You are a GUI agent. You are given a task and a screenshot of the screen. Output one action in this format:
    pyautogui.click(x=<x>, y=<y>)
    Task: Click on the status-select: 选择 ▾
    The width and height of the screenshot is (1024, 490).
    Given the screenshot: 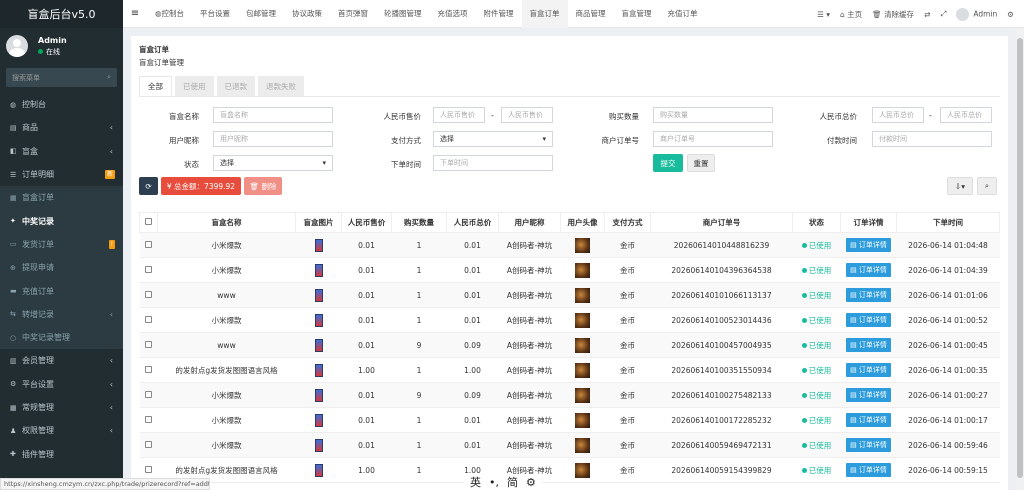 What is the action you would take?
    pyautogui.click(x=273, y=163)
    